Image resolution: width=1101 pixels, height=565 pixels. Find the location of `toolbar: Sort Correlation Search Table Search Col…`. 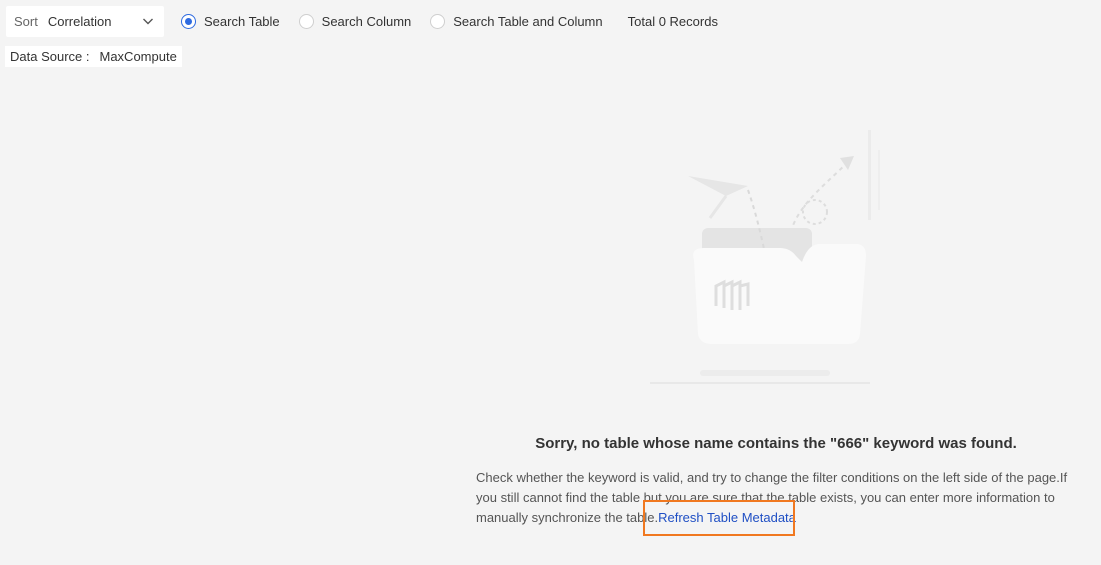

toolbar: Sort Correlation Search Table Search Col… is located at coordinates (362, 21).